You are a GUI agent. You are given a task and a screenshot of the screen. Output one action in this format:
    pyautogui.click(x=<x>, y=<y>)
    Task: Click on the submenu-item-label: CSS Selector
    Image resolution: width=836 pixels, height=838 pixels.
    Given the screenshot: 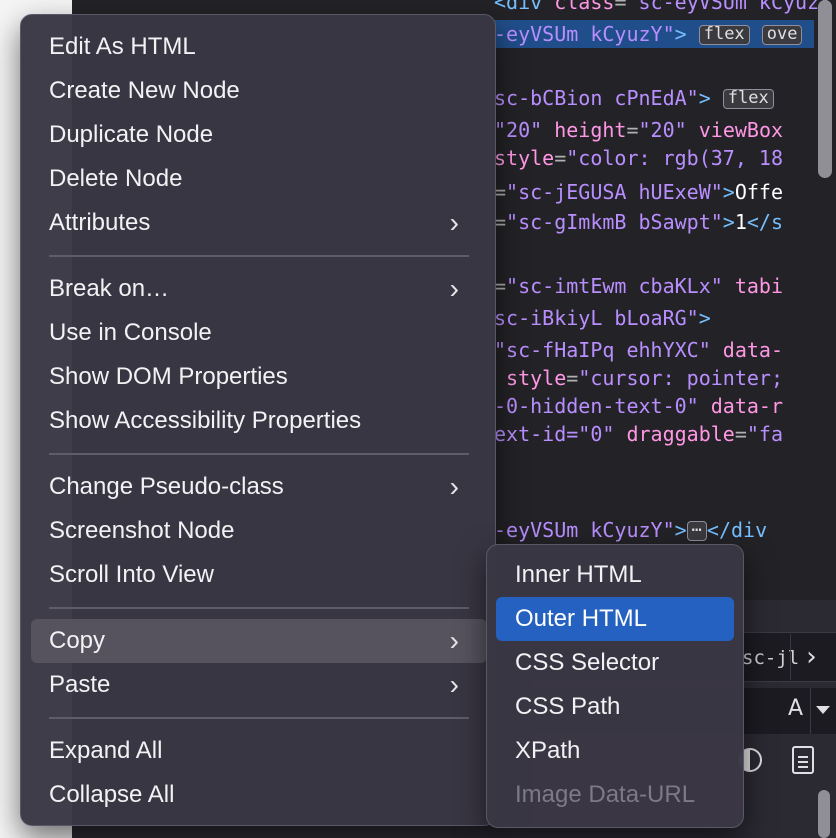 What is the action you would take?
    pyautogui.click(x=587, y=662)
    